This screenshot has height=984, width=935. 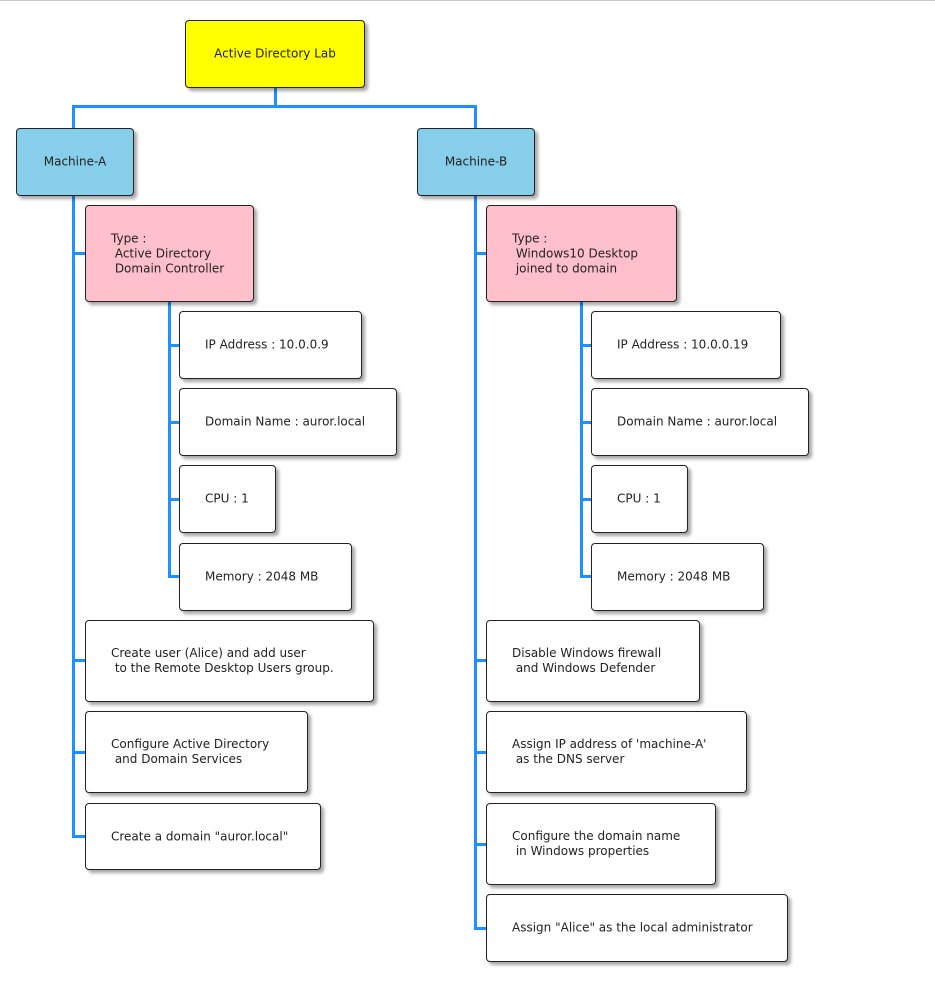 I want to click on task-label: Create a domain "auror.local", so click(x=200, y=836).